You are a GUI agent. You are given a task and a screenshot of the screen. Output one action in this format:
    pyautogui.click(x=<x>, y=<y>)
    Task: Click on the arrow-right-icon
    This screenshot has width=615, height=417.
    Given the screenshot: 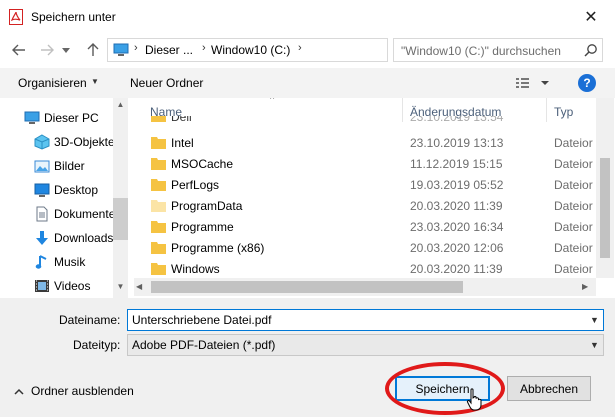 What is the action you would take?
    pyautogui.click(x=47, y=50)
    